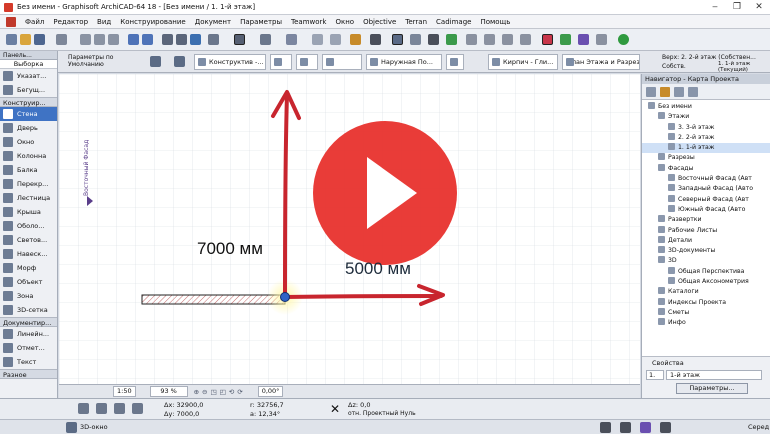 The width and height of the screenshot is (770, 434). I want to click on relative-construction-icon, so click(119, 408).